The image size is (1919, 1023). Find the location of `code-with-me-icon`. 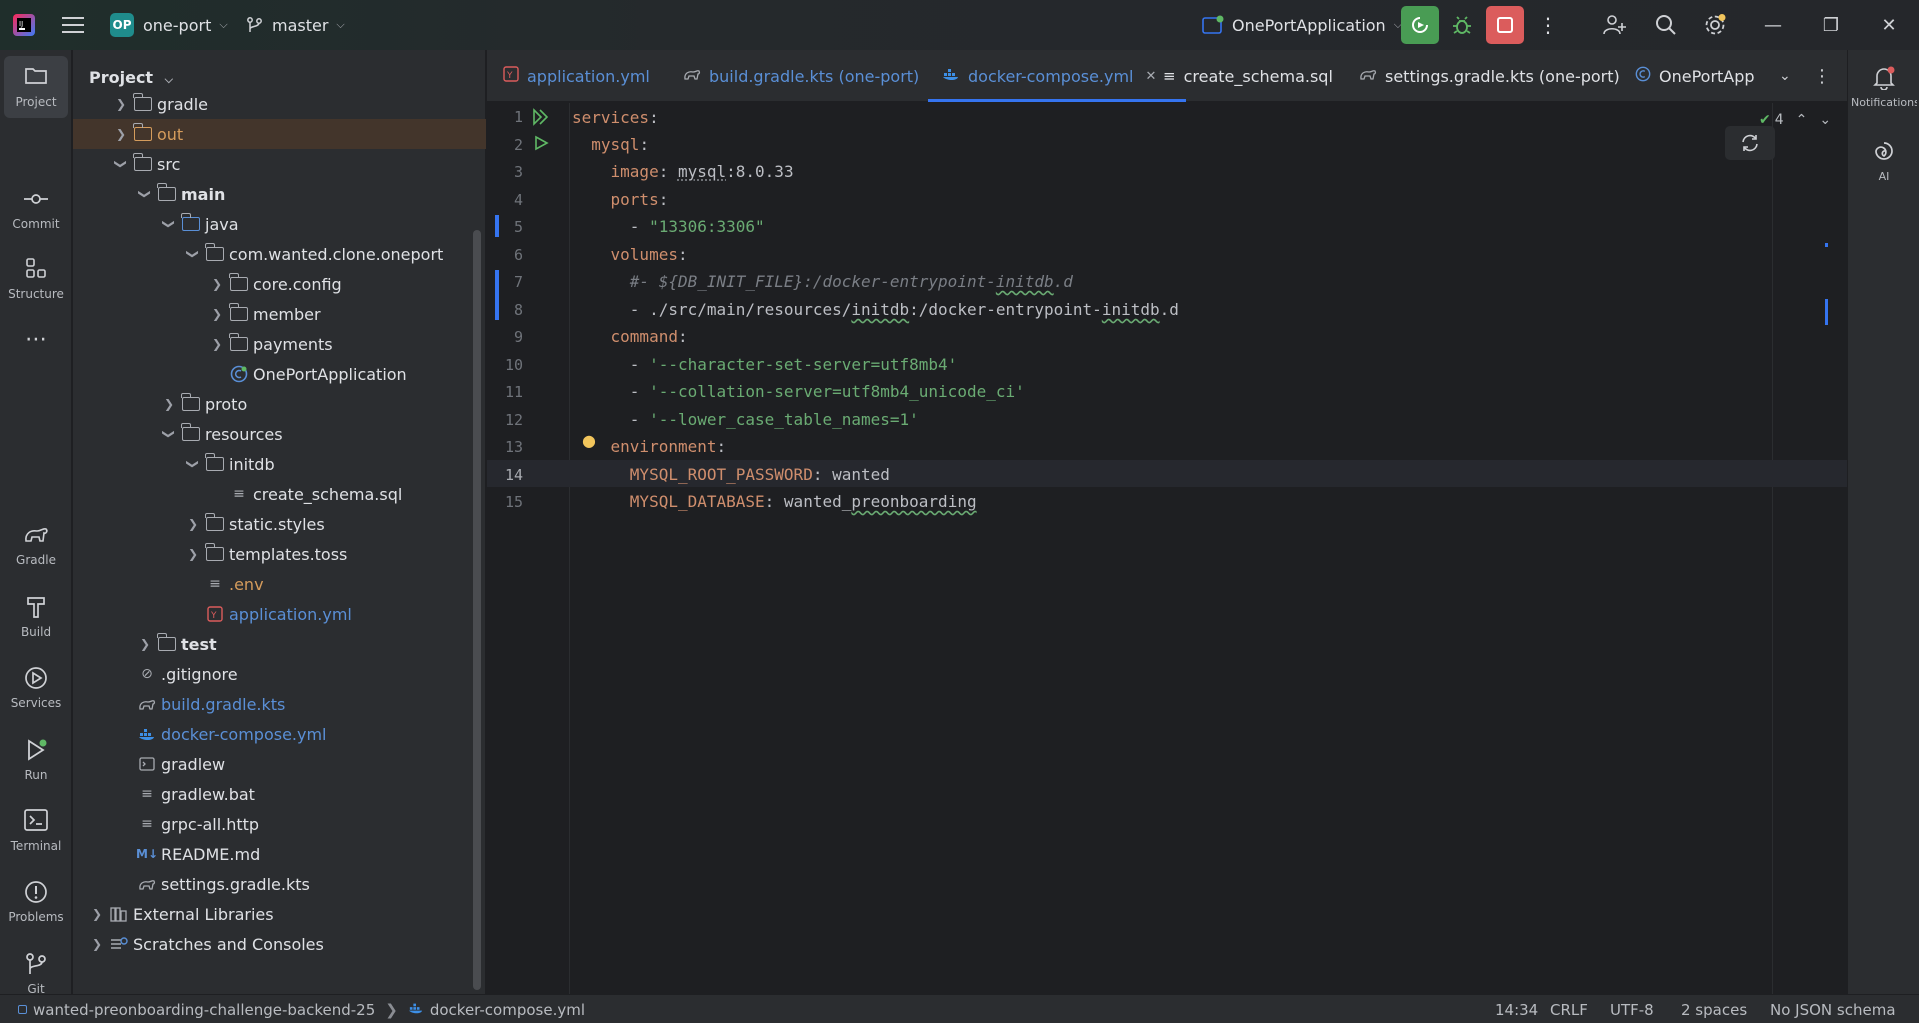

code-with-me-icon is located at coordinates (1615, 25).